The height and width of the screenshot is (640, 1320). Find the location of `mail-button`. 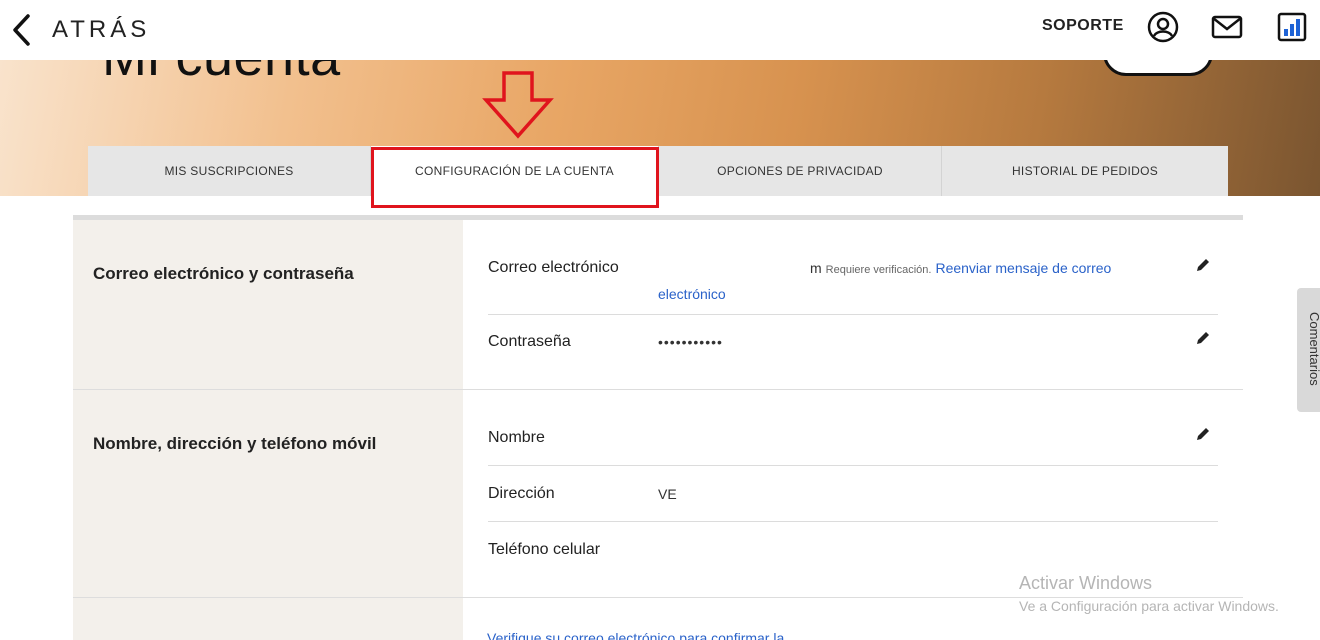

mail-button is located at coordinates (1227, 27).